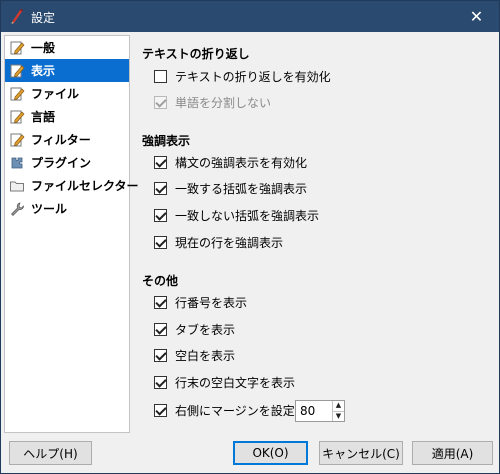 The width and height of the screenshot is (500, 474). Describe the element at coordinates (452, 453) in the screenshot. I see `apply-button: 適用(A)` at that location.